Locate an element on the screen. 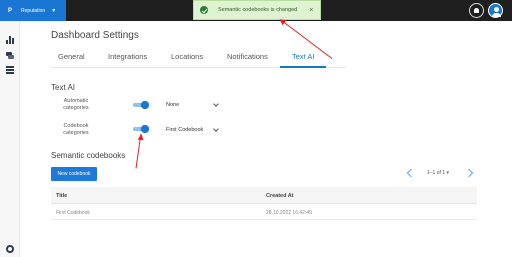  new-codebook-button: New codebook is located at coordinates (74, 174).